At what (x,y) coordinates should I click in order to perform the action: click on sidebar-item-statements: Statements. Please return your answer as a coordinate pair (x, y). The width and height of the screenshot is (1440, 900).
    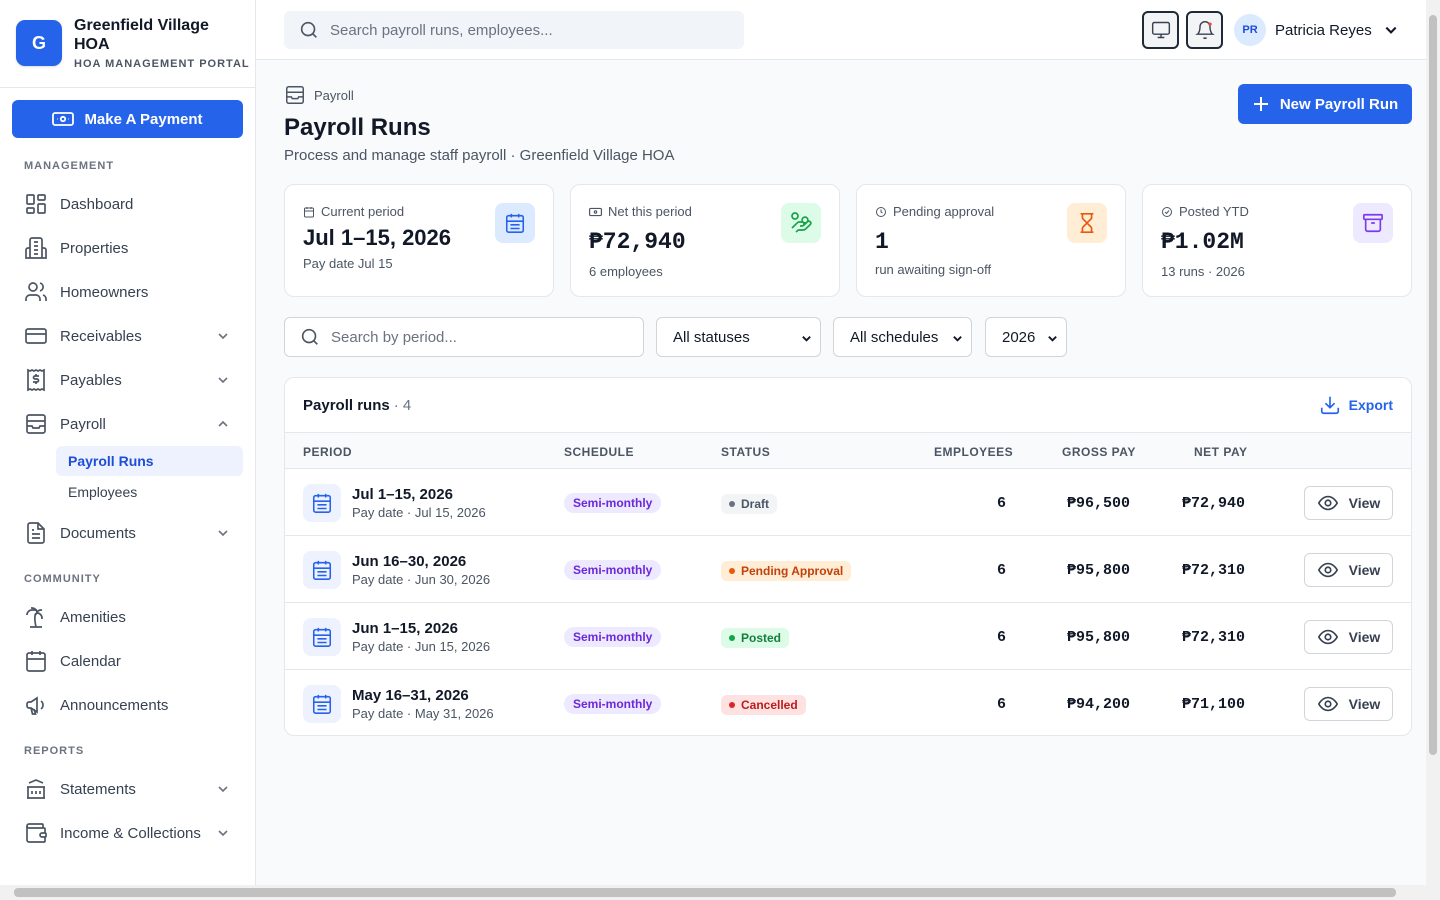
    Looking at the image, I should click on (127, 789).